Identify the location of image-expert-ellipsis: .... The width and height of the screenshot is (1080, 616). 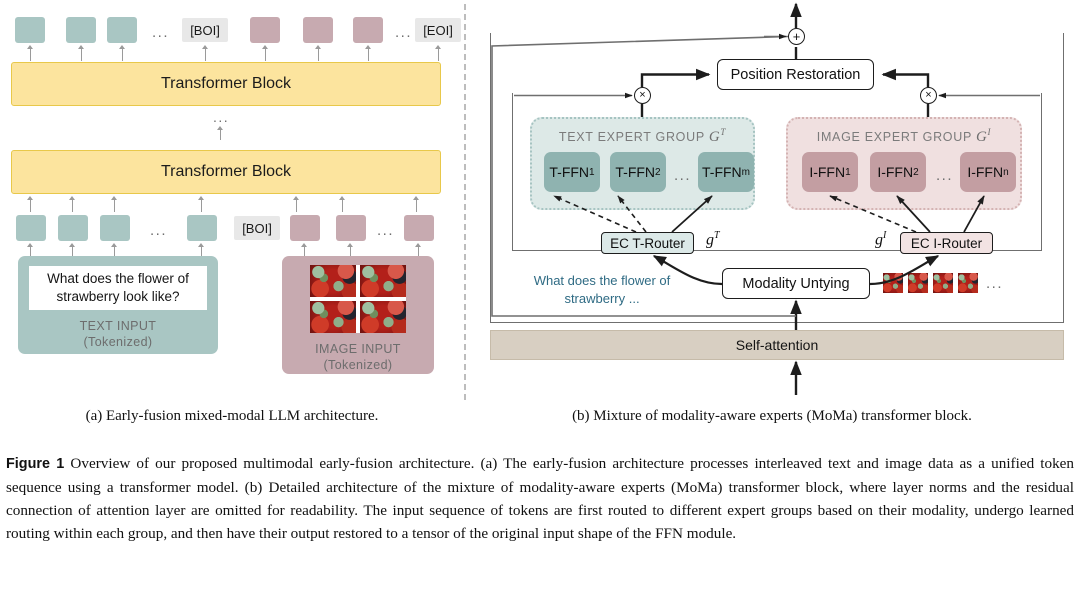
(945, 175).